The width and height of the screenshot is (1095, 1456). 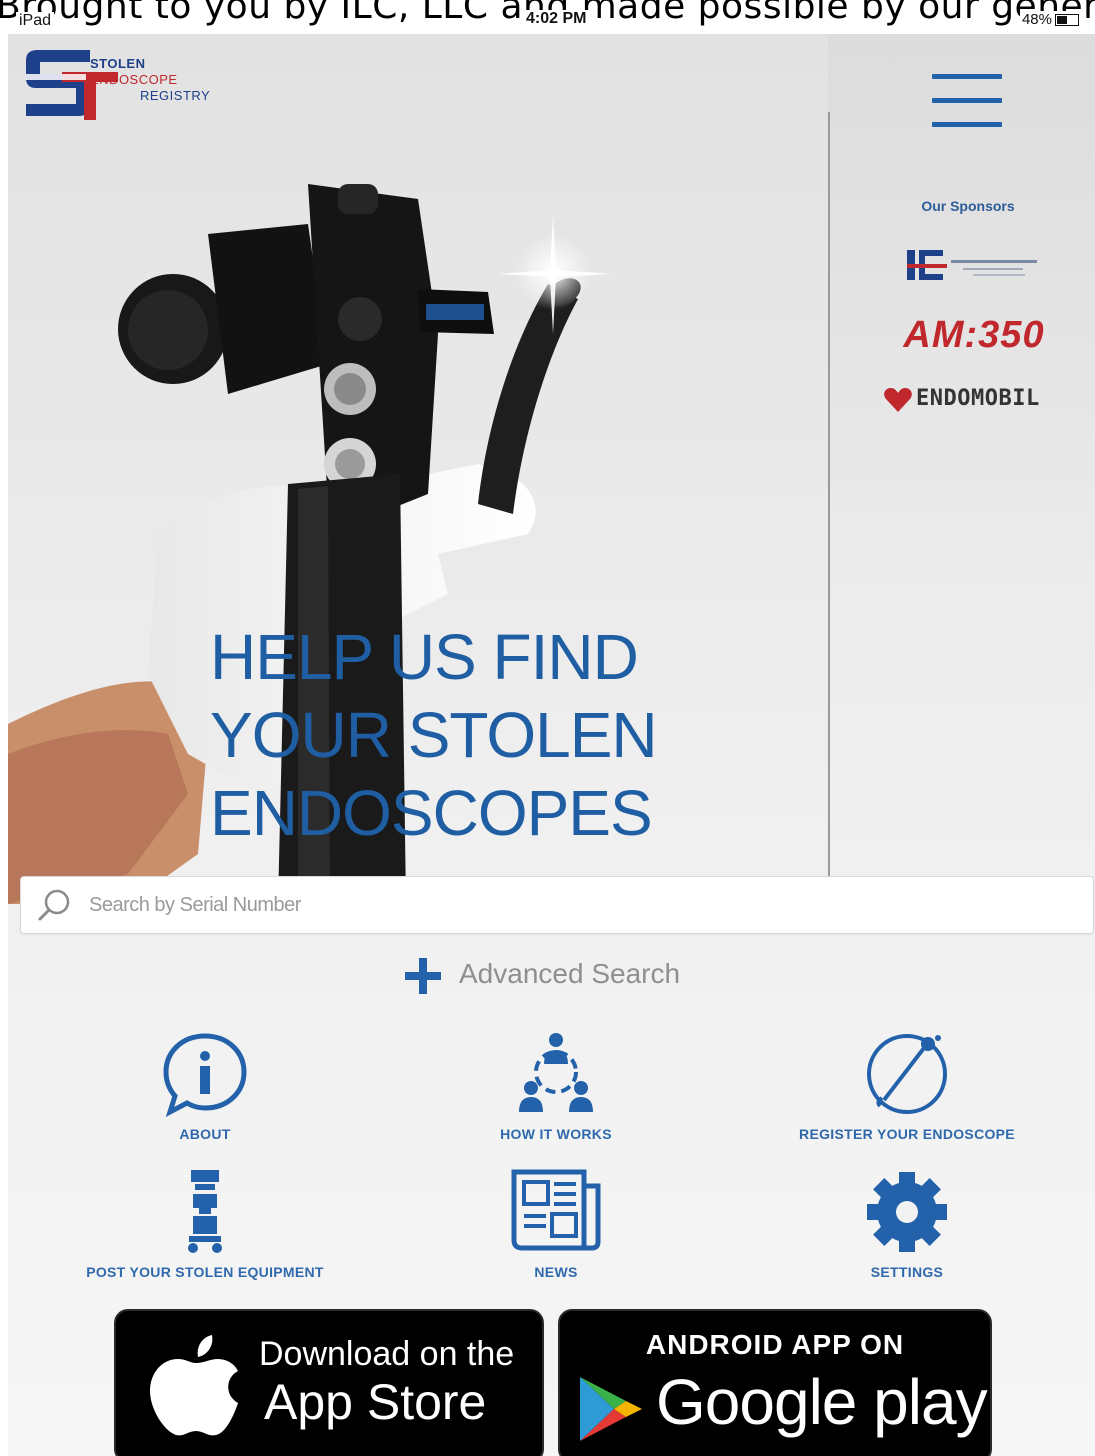 What do you see at coordinates (556, 1072) in the screenshot?
I see `network-people-icon` at bounding box center [556, 1072].